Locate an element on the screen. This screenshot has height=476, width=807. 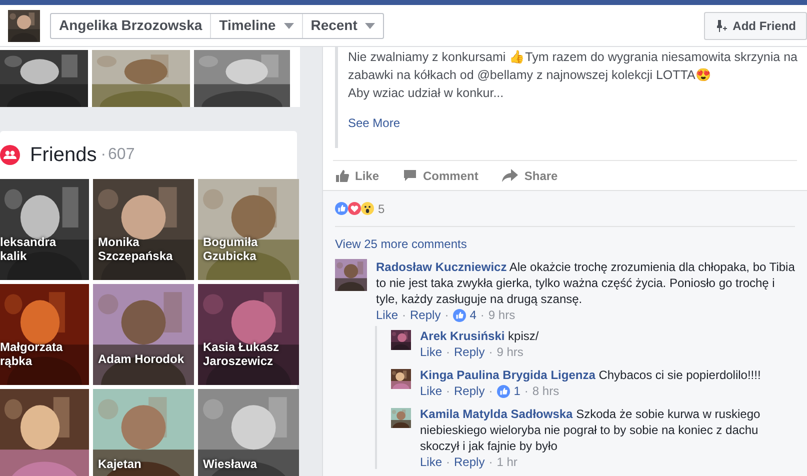
like-count: 4 is located at coordinates (473, 315).